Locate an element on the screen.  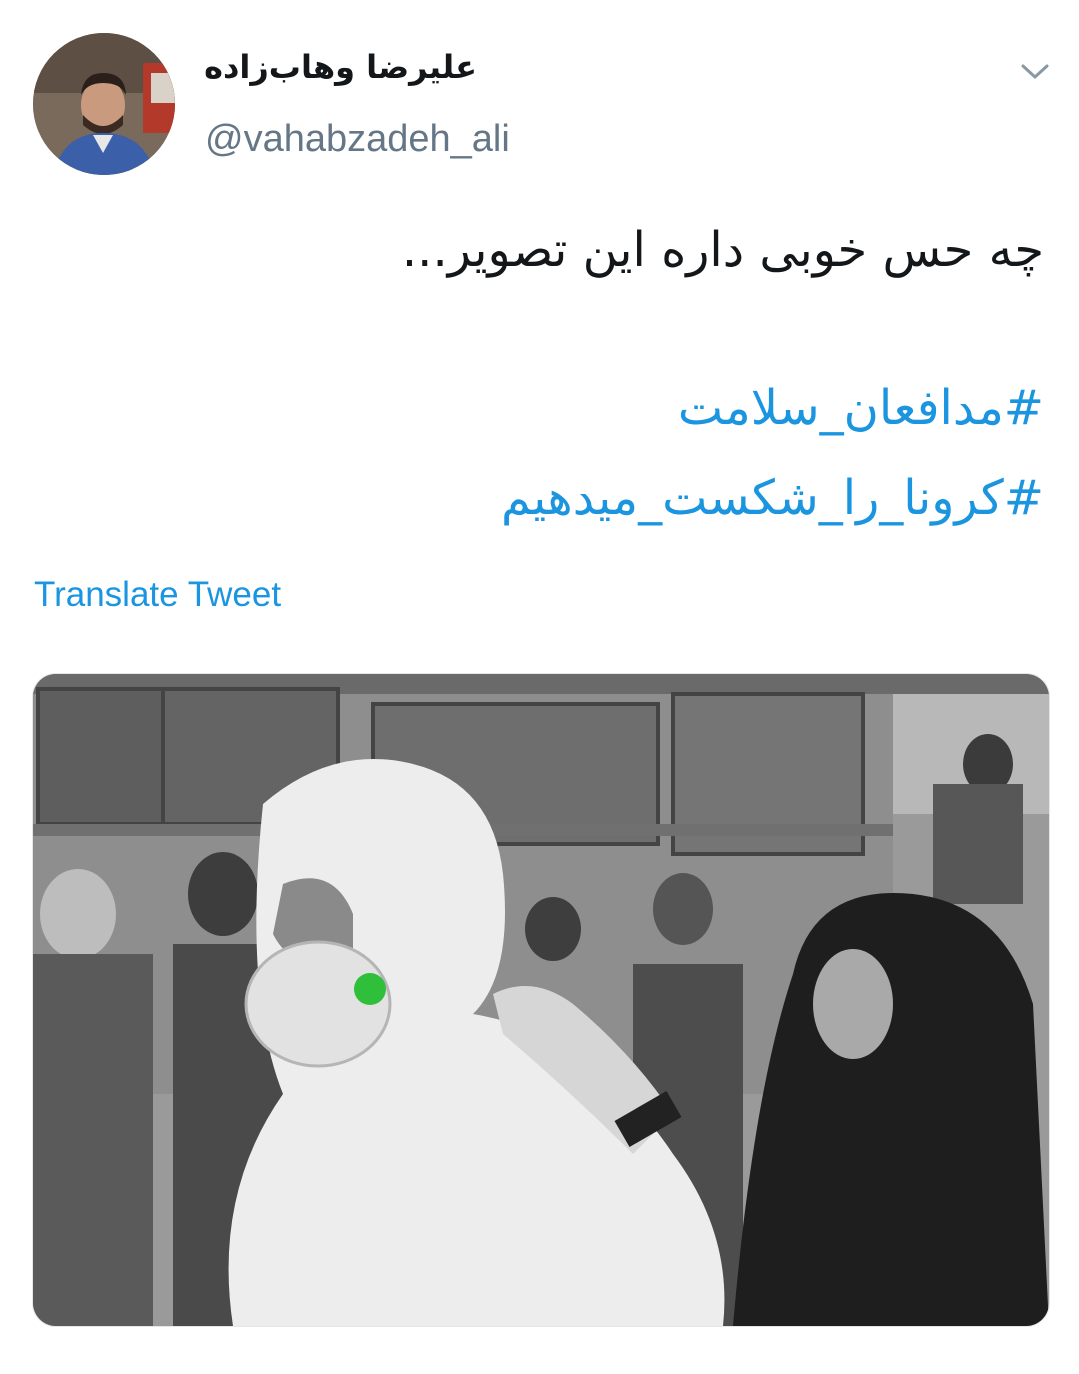
avatar-photo is located at coordinates (104, 104).